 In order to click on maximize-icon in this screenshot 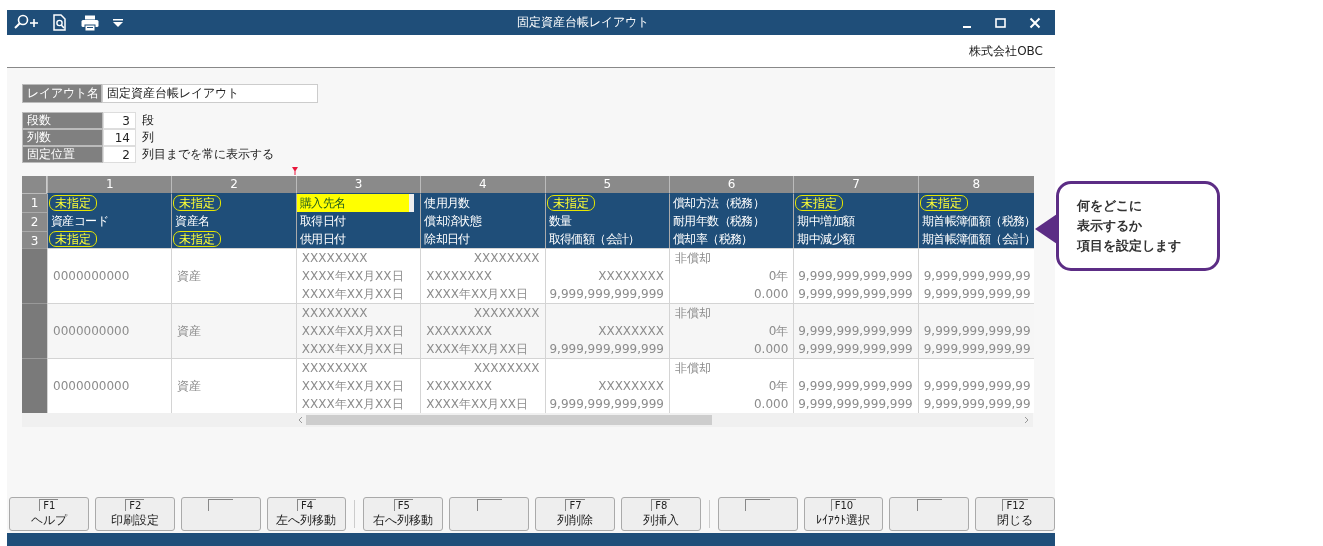, I will do `click(1001, 22)`.